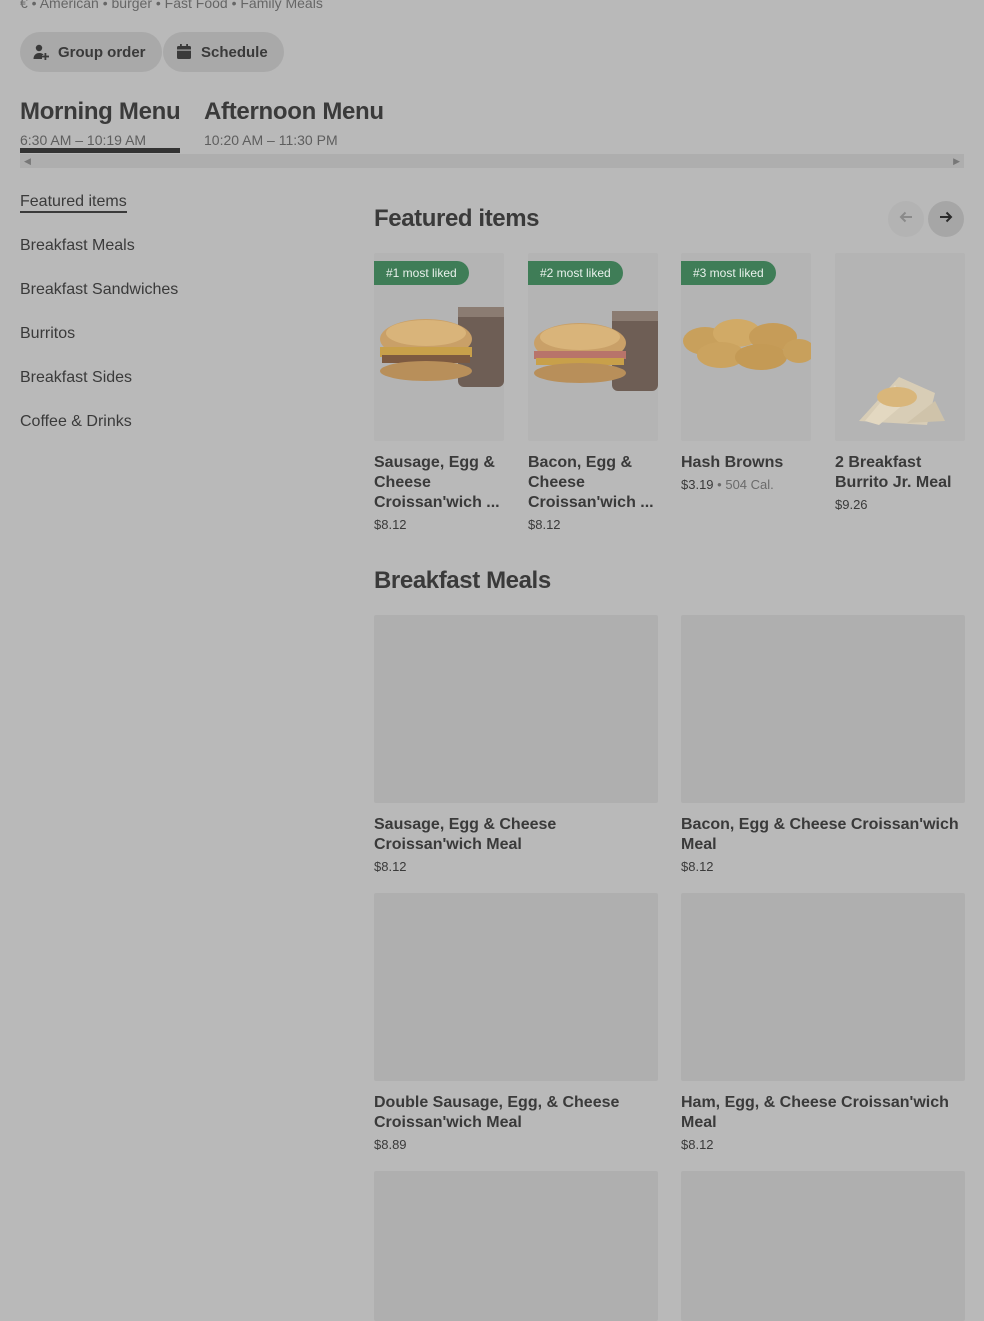 The height and width of the screenshot is (1321, 984). Describe the element at coordinates (851, 504) in the screenshot. I see `item-price: $9.26` at that location.